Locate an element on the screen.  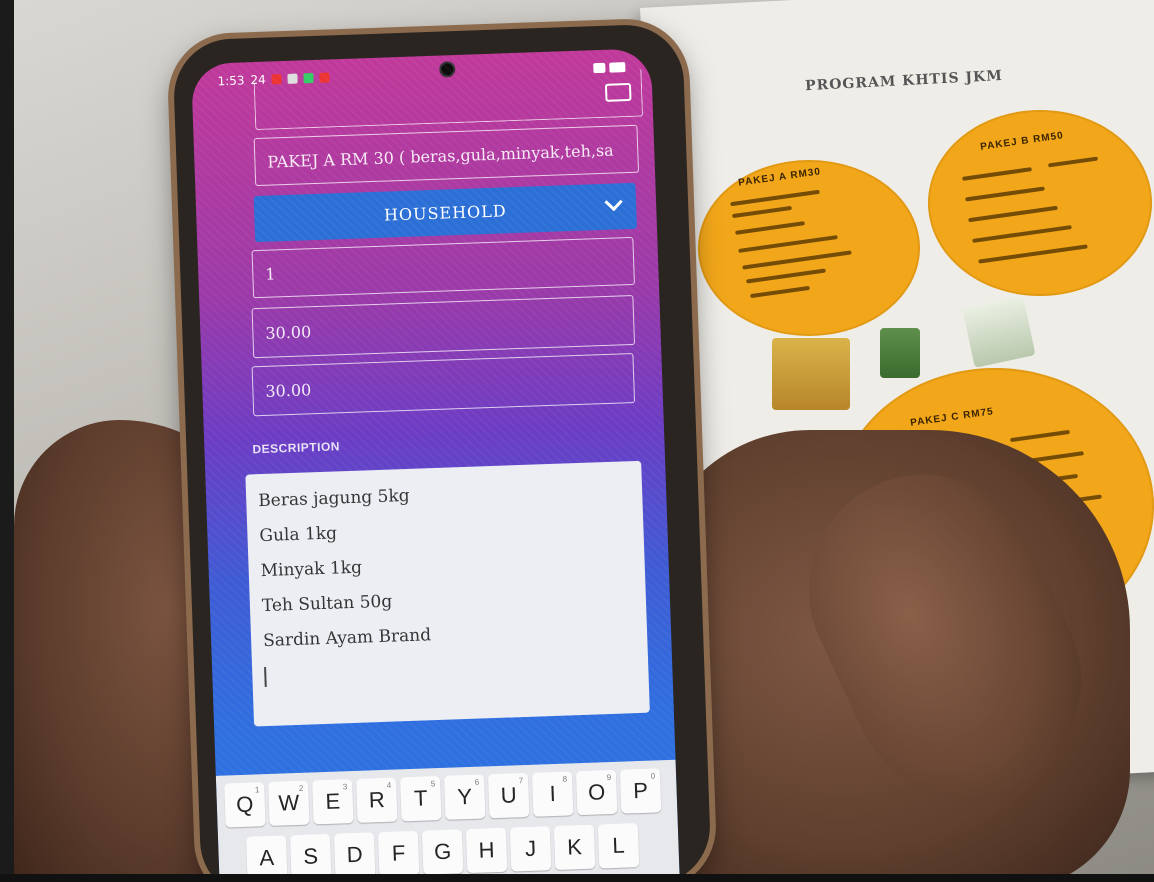
product-oil-image is located at coordinates (811, 374).